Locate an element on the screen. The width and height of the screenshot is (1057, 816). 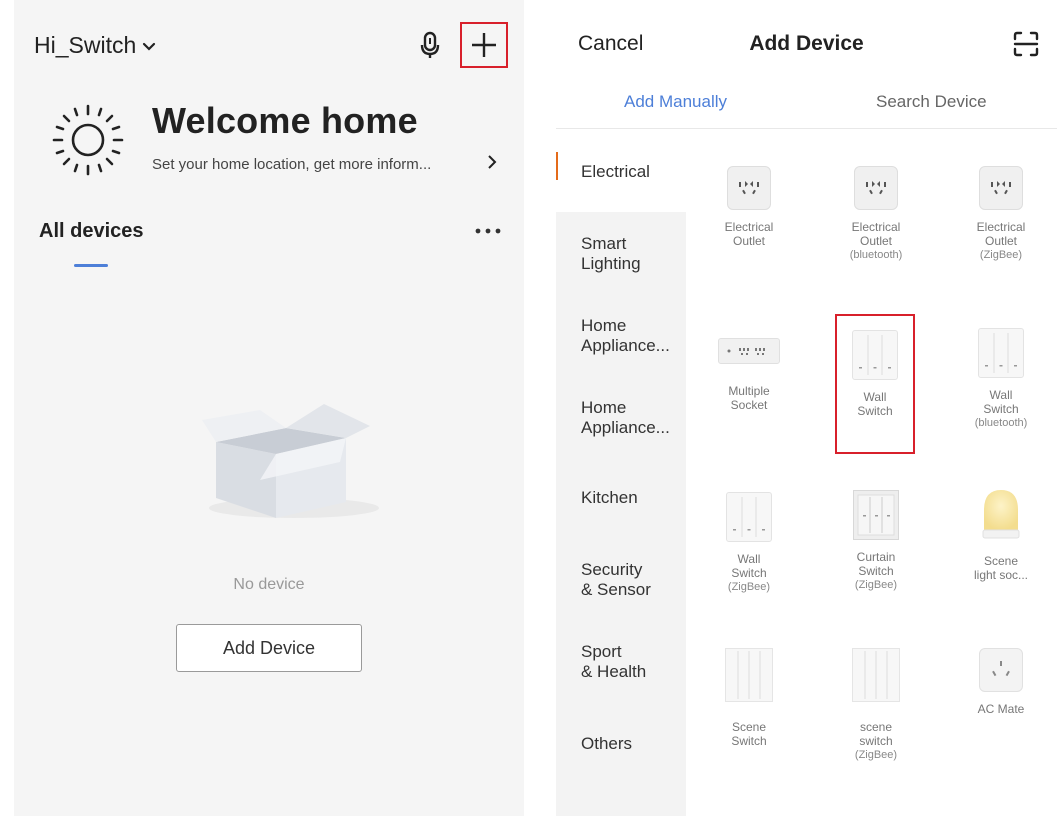
device-wall-switch-bluetooth: Wall Switch (bluetooth) is located at coordinates (1001, 379).